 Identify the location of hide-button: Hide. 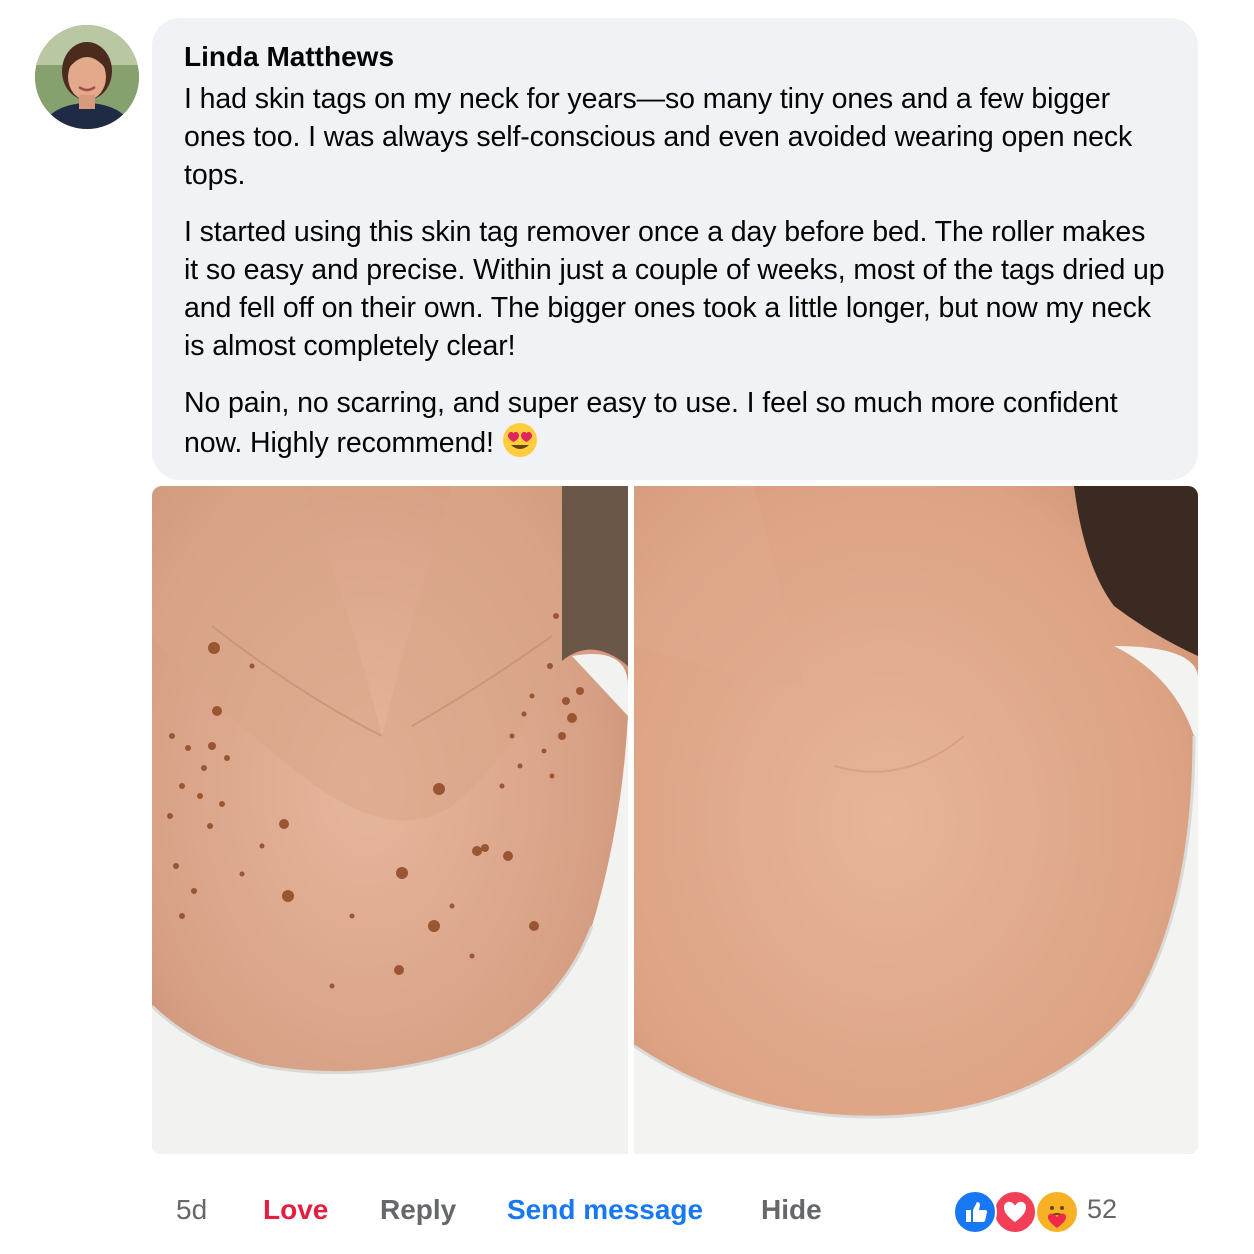
(791, 1210).